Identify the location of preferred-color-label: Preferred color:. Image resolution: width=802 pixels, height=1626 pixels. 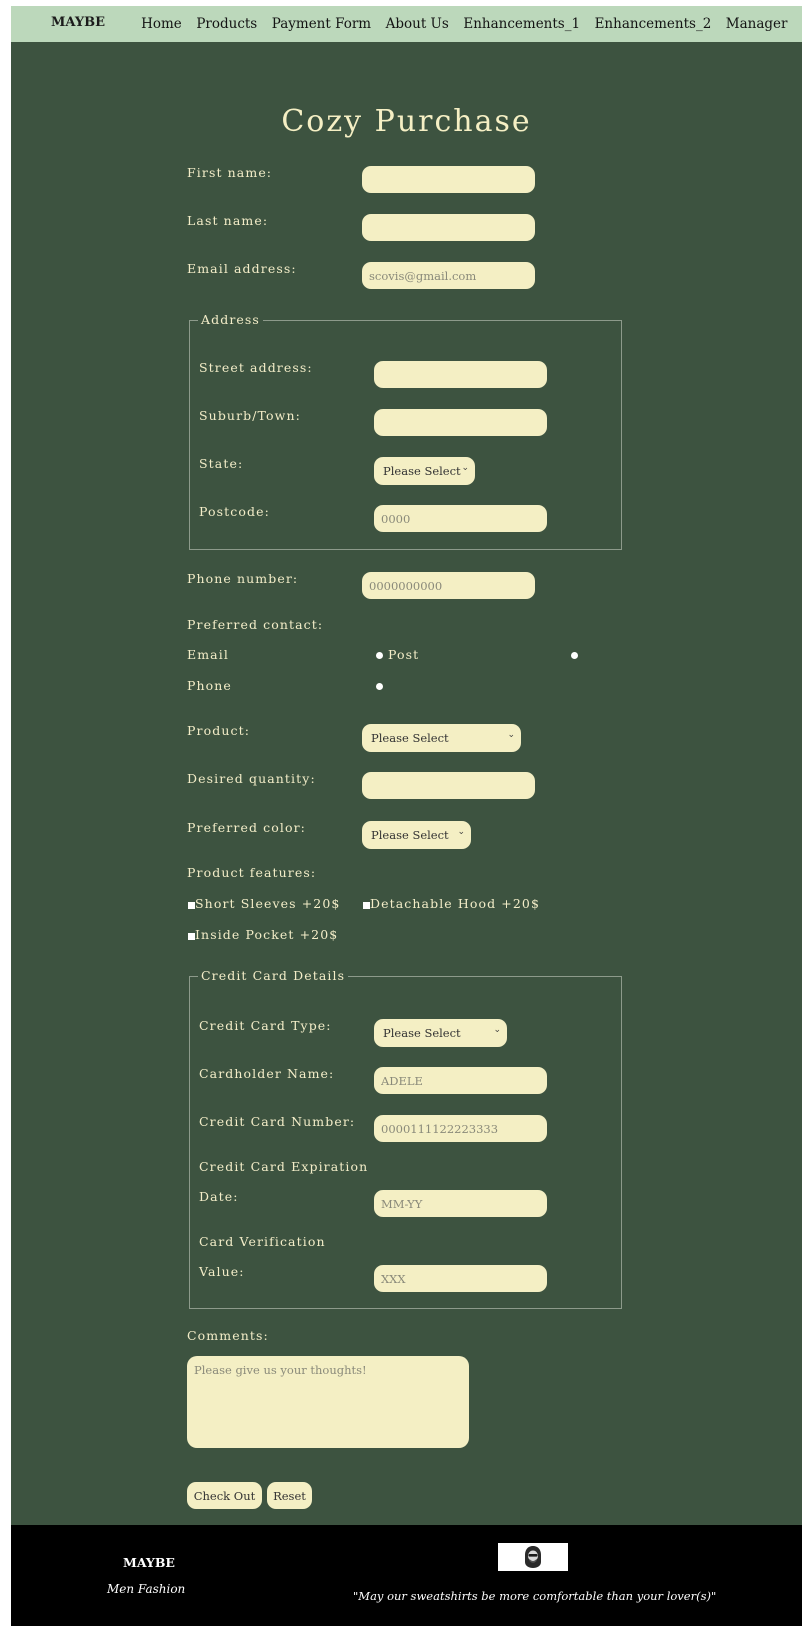
(246, 827).